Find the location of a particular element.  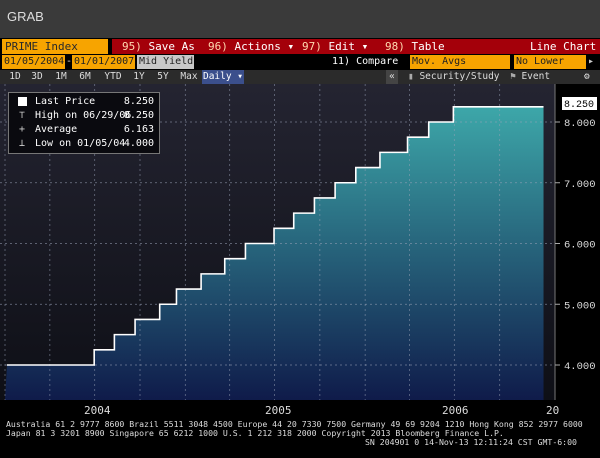

end-date-field: 01/01/2007 is located at coordinates (103, 62).